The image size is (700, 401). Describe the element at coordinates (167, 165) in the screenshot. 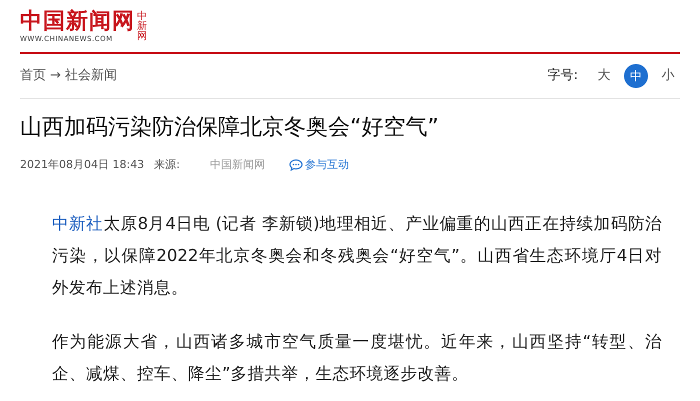

I see `source-label: 来源:` at that location.